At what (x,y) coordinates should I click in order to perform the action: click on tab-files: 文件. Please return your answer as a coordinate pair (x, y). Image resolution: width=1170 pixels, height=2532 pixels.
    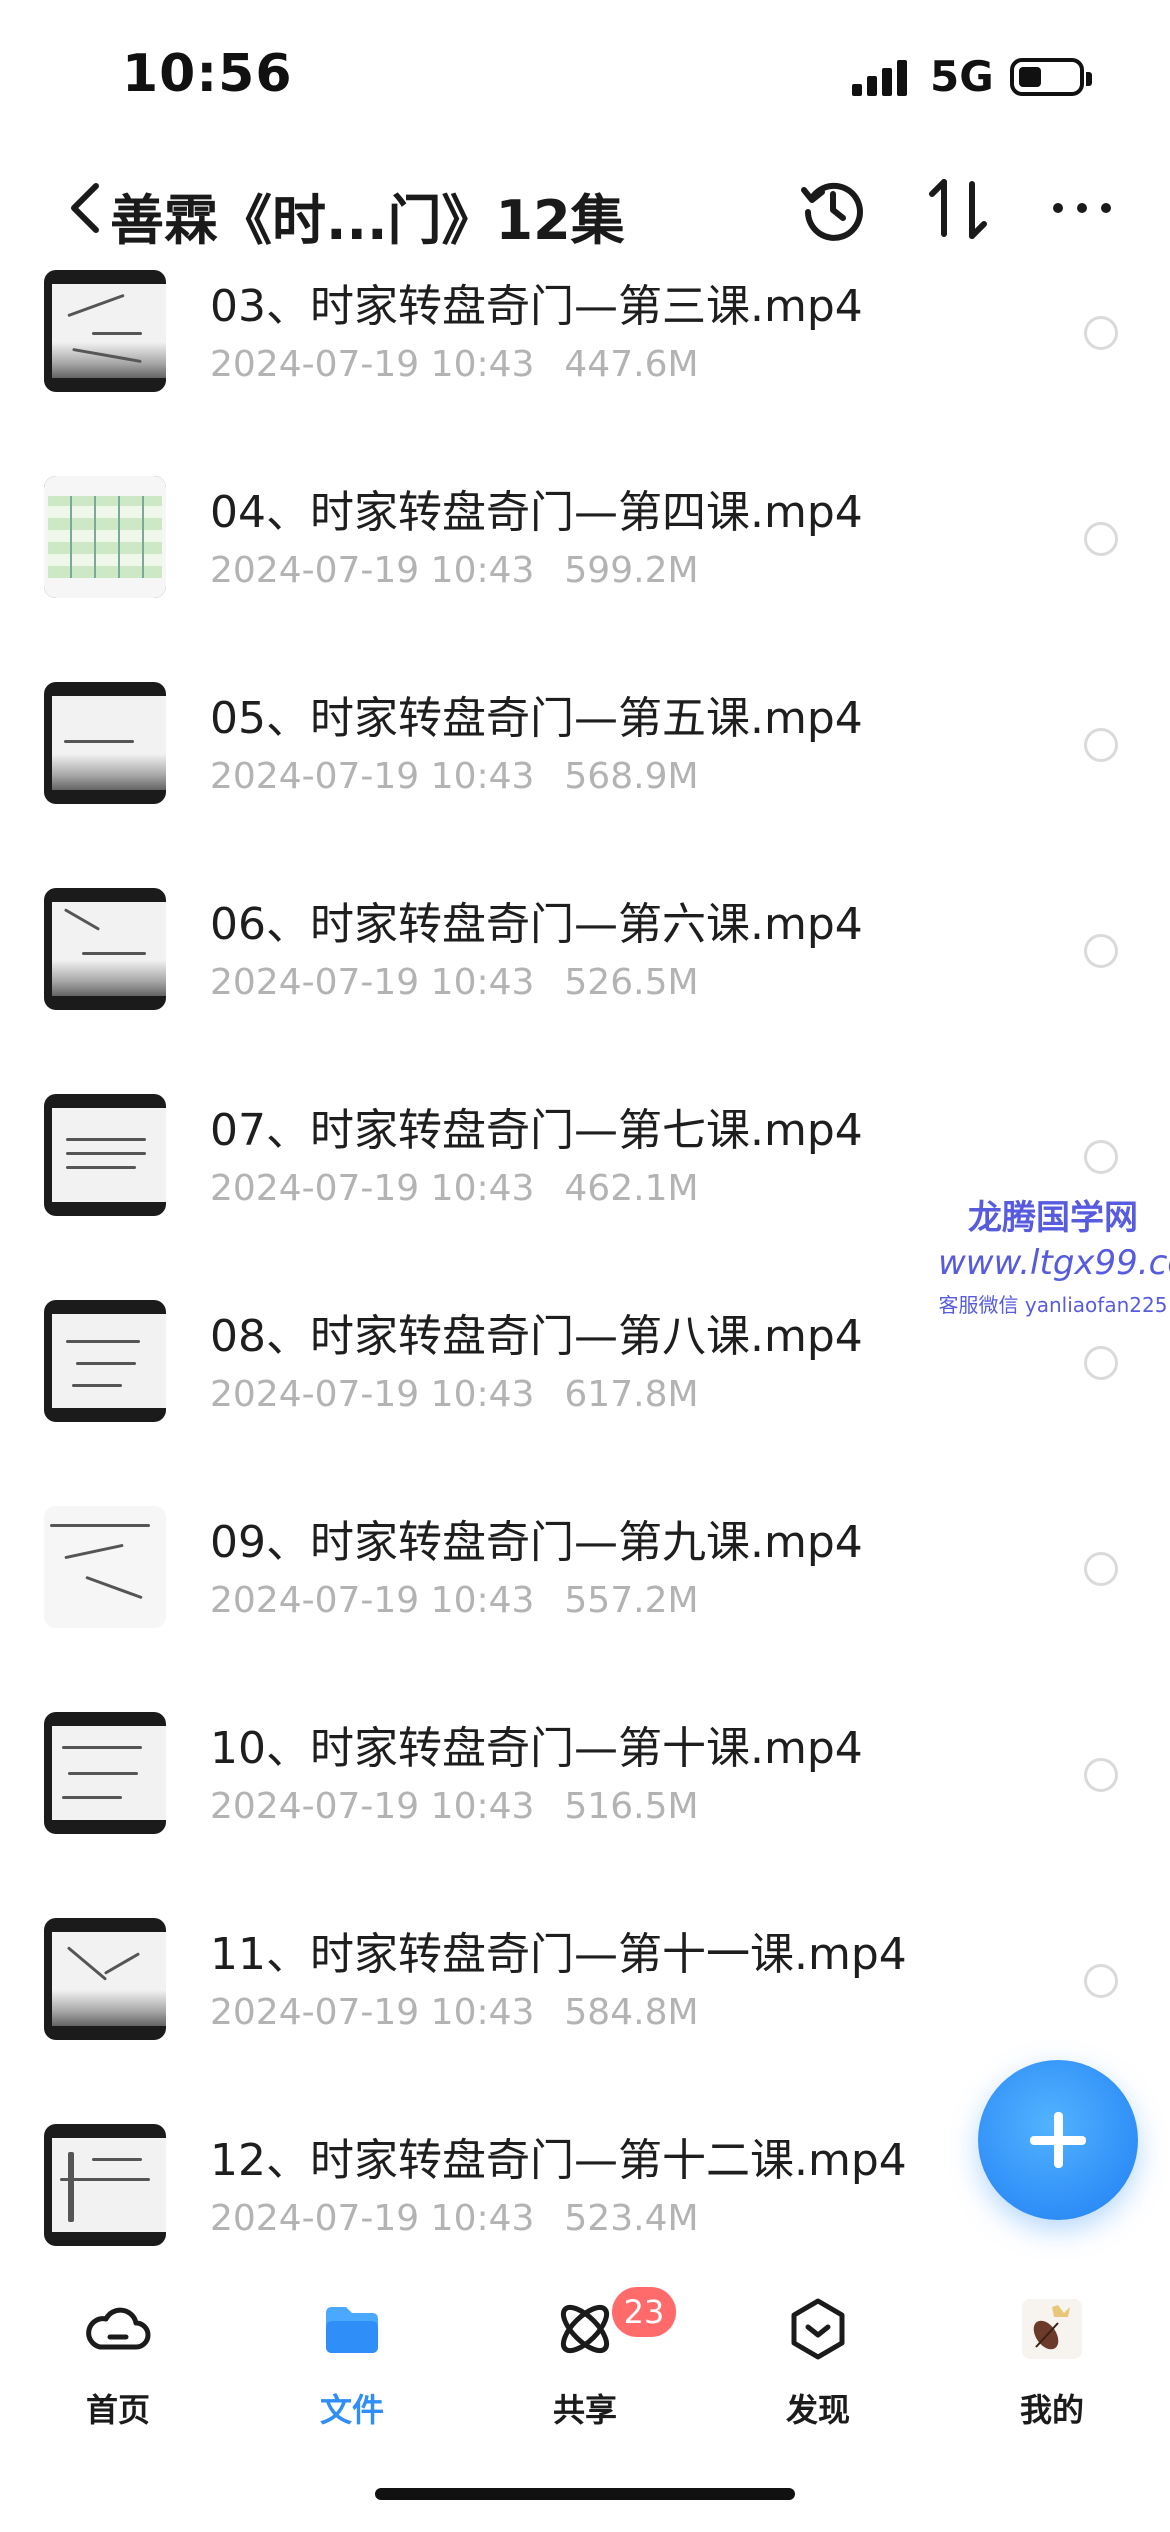
    Looking at the image, I should click on (352, 2370).